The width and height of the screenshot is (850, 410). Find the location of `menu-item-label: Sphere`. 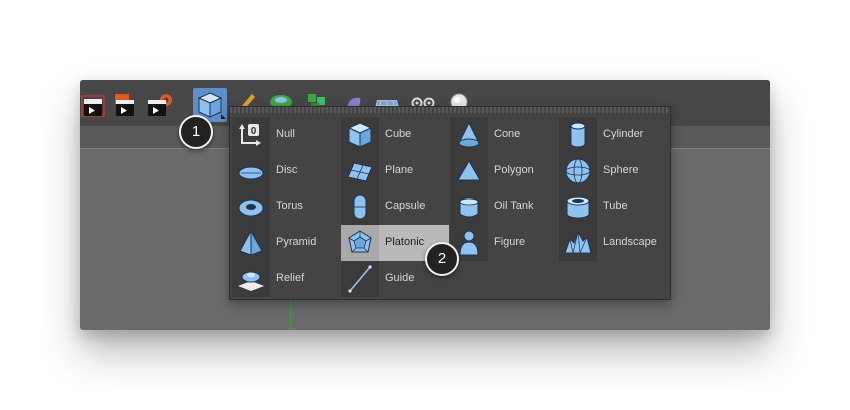

menu-item-label: Sphere is located at coordinates (621, 170).